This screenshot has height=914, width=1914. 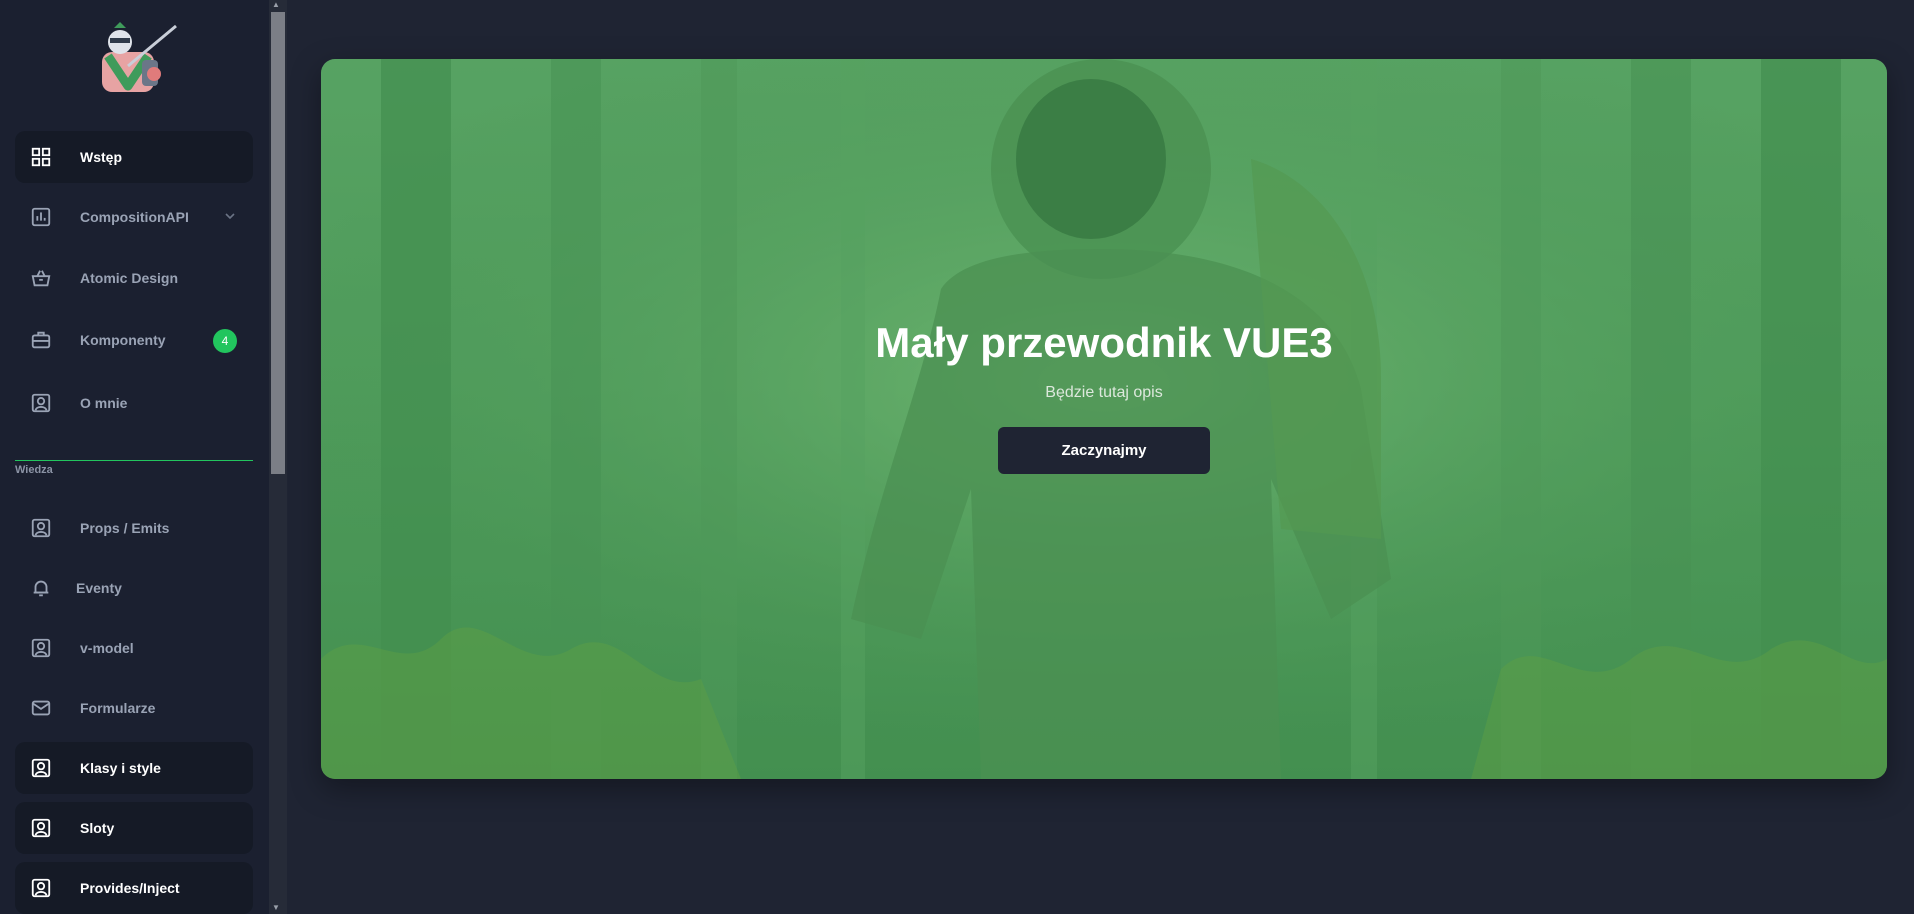 I want to click on sidebar-item-label: Props / Emits, so click(x=125, y=528).